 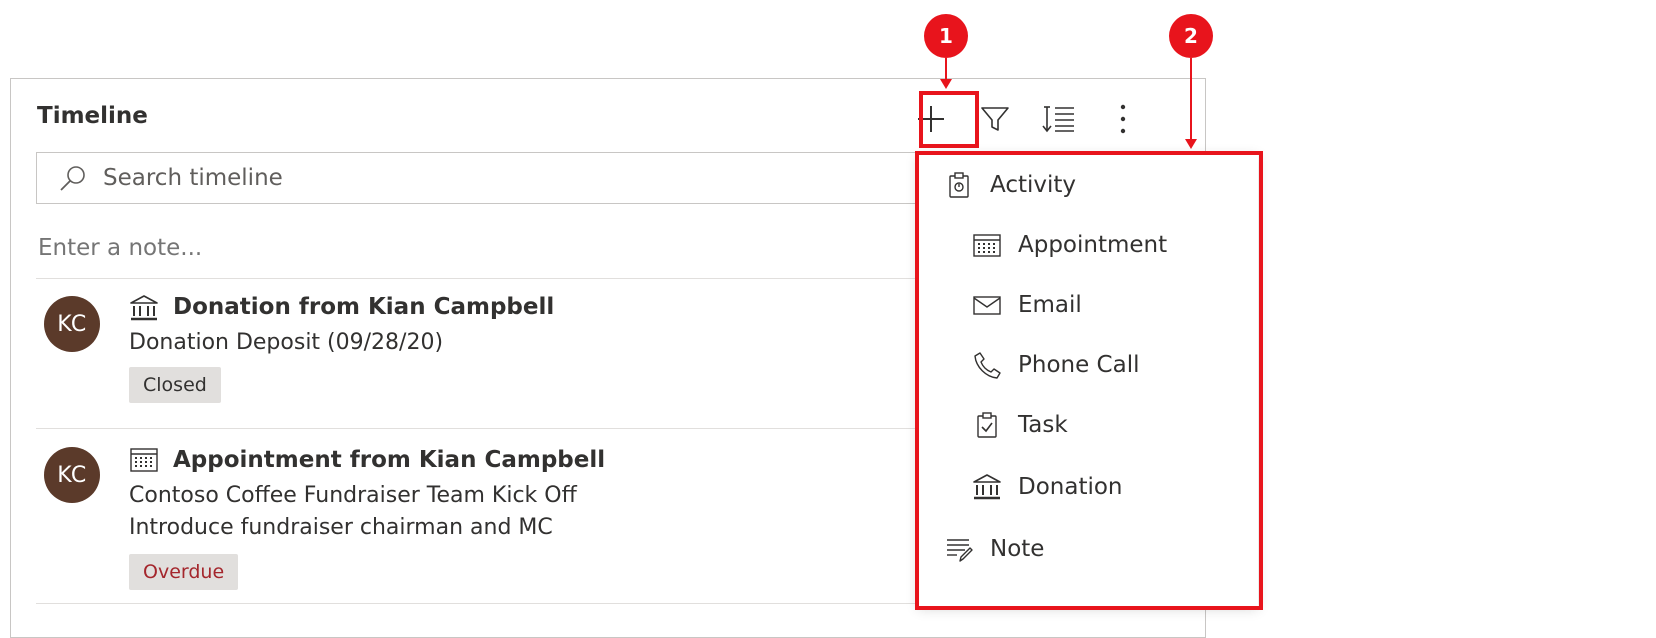 What do you see at coordinates (364, 307) in the screenshot?
I see `timeline-item-title: Donation from Kian Campbell` at bounding box center [364, 307].